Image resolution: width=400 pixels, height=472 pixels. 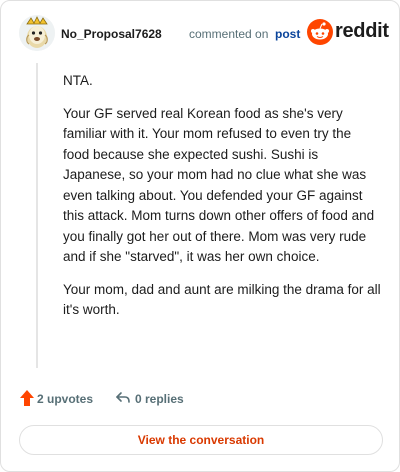 I want to click on avatar, so click(x=37, y=33).